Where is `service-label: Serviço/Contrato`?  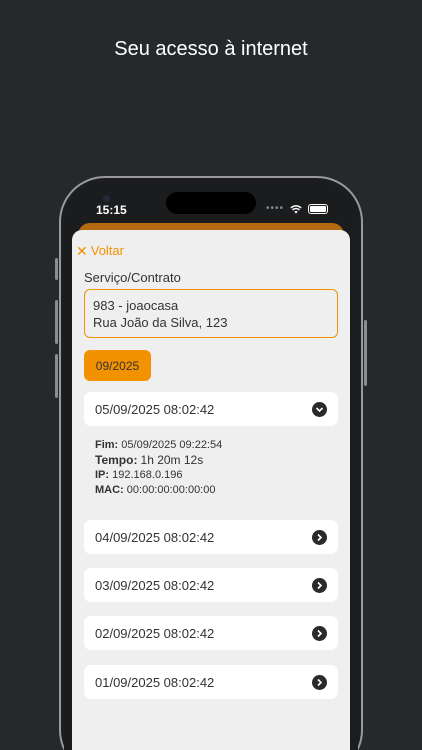 service-label: Serviço/Contrato is located at coordinates (132, 277).